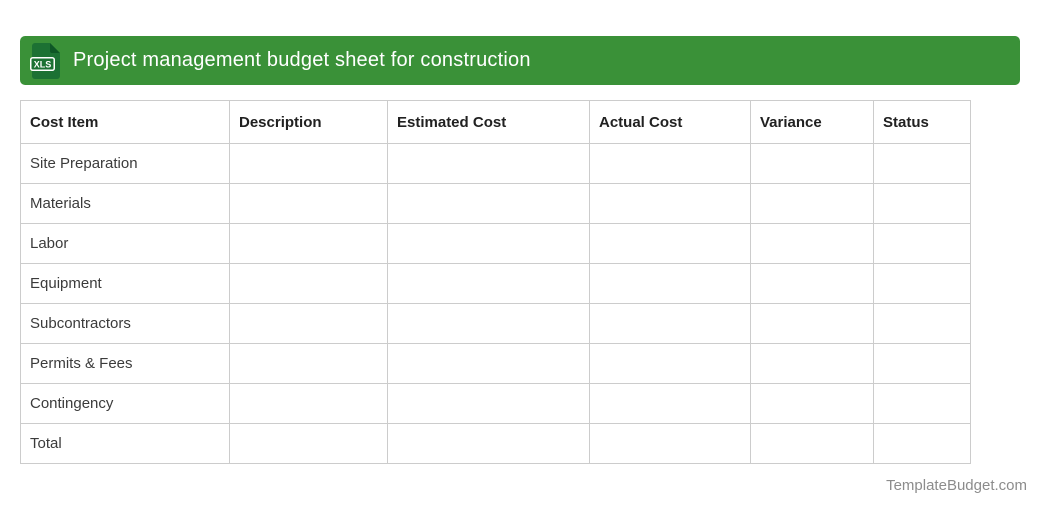 This screenshot has width=1040, height=520. I want to click on table-row: Materials, so click(495, 203).